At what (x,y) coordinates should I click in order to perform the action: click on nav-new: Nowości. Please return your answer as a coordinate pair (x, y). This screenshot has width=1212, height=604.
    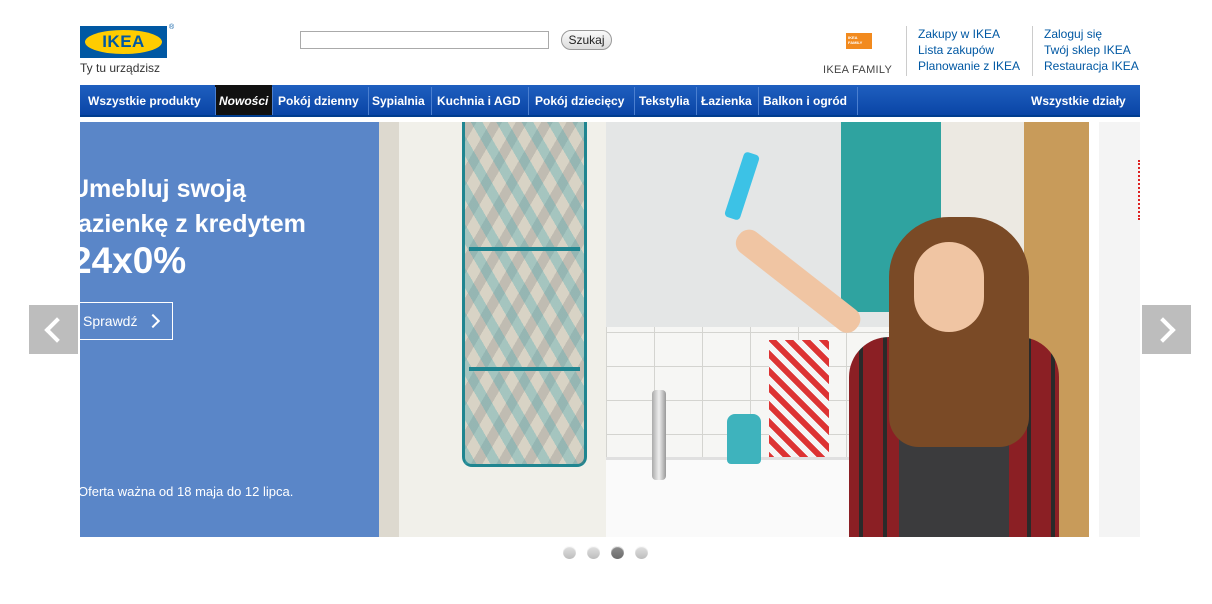
    Looking at the image, I should click on (243, 101).